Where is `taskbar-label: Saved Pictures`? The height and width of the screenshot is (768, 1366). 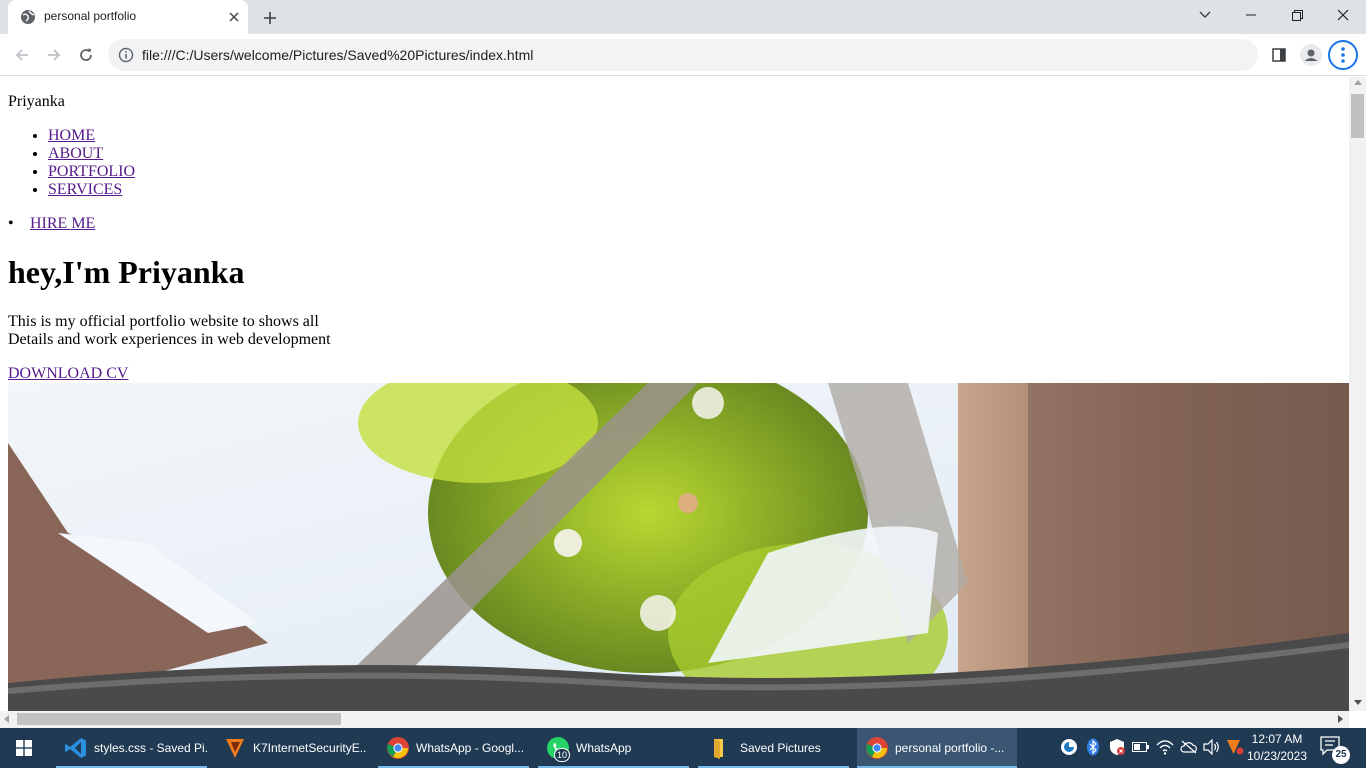
taskbar-label: Saved Pictures is located at coordinates (780, 748).